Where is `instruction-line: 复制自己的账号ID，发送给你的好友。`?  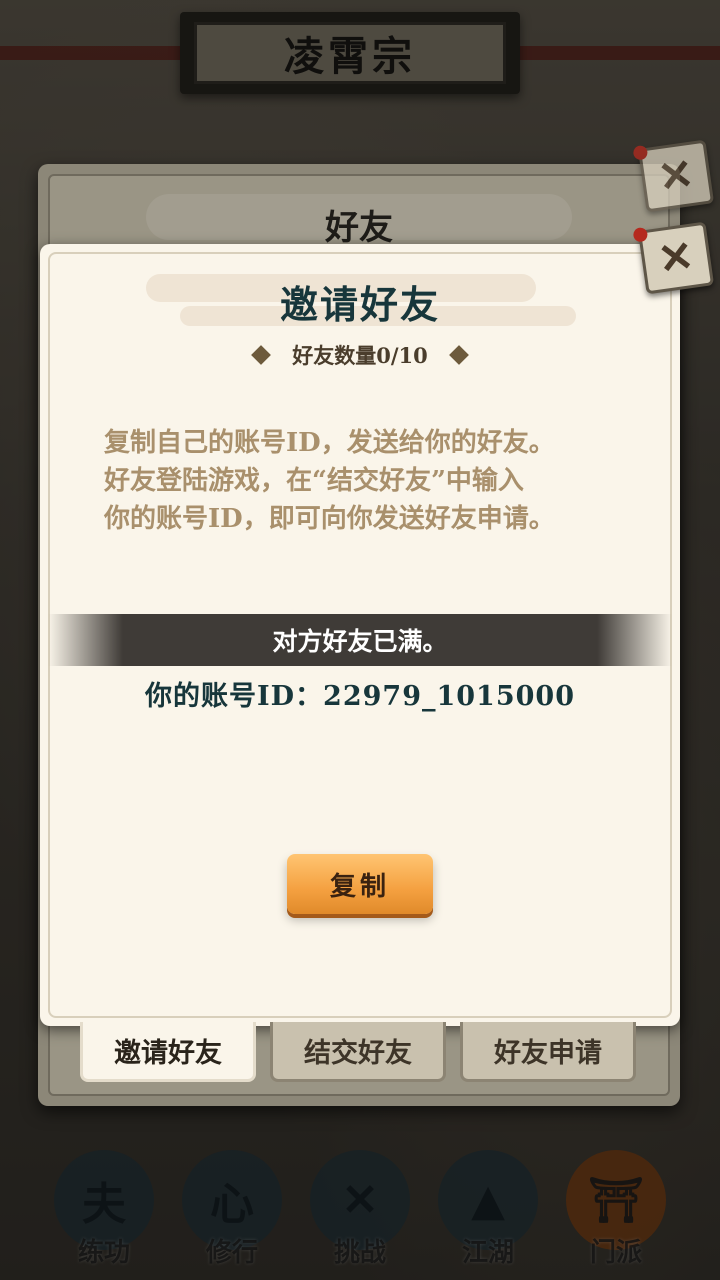
instruction-line: 复制自己的账号ID，发送给你的好友。 is located at coordinates (329, 443).